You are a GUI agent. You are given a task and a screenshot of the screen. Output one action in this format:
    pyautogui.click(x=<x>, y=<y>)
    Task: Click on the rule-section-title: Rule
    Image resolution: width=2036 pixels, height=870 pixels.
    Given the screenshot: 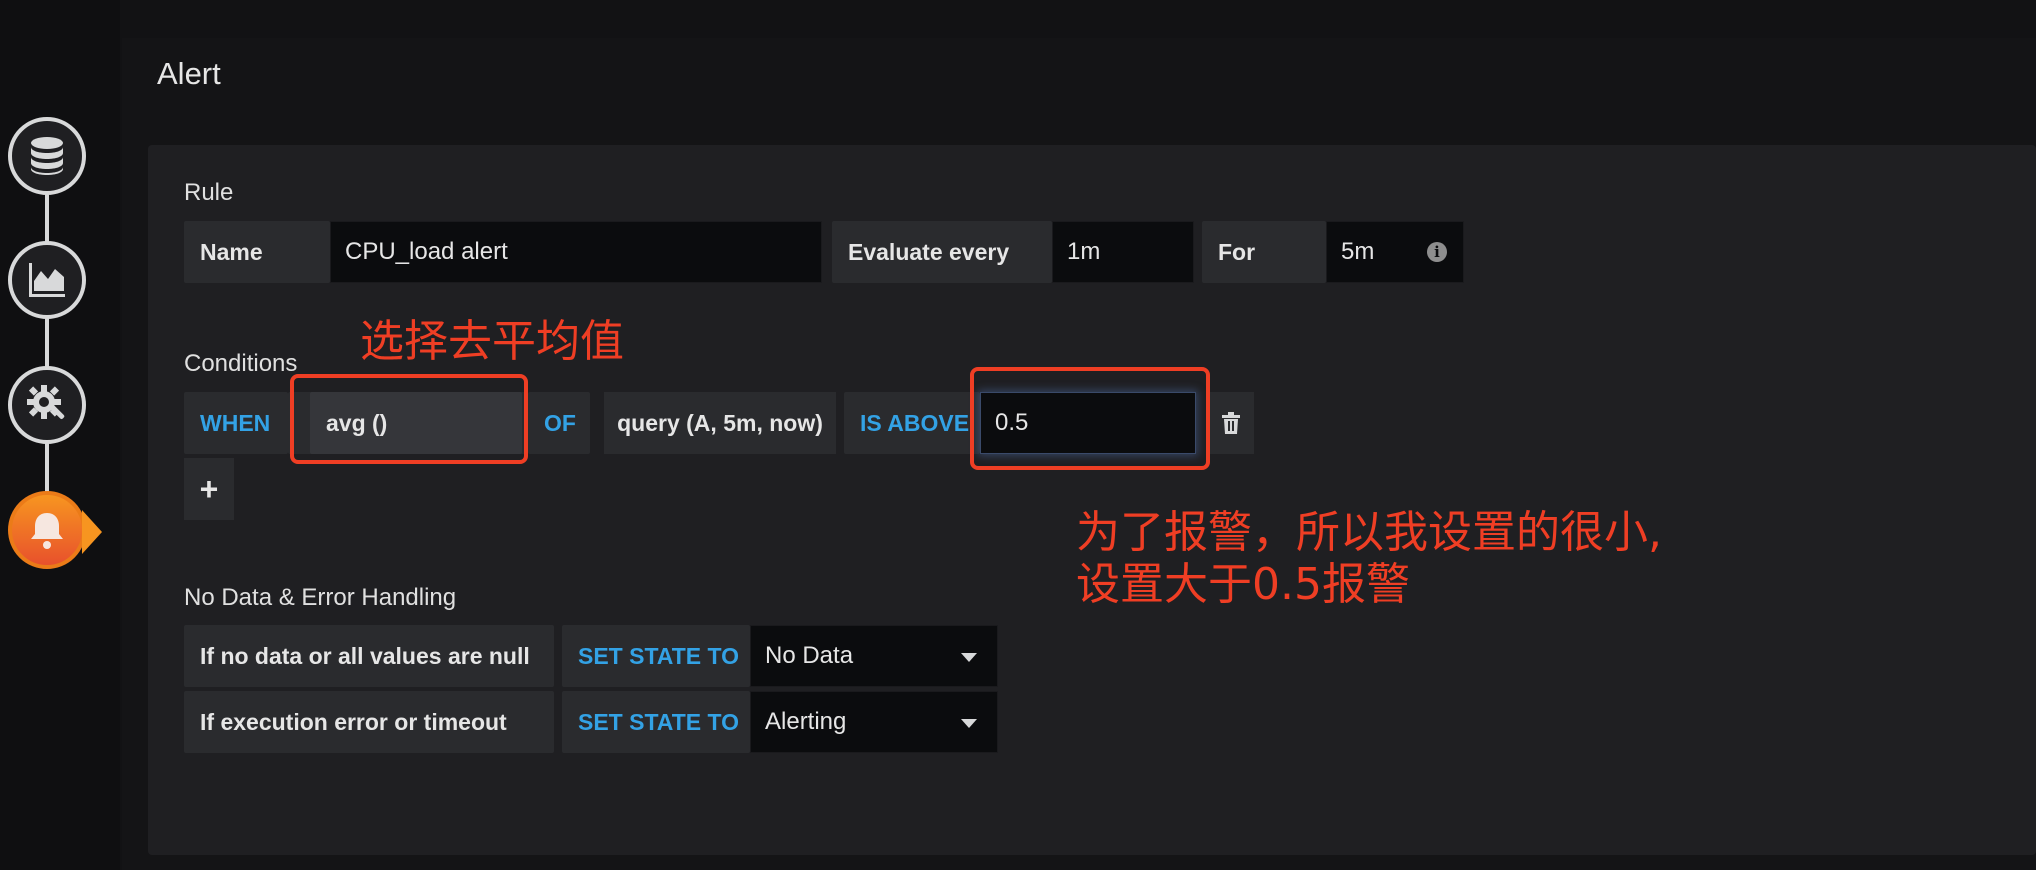 What is the action you would take?
    pyautogui.click(x=209, y=192)
    